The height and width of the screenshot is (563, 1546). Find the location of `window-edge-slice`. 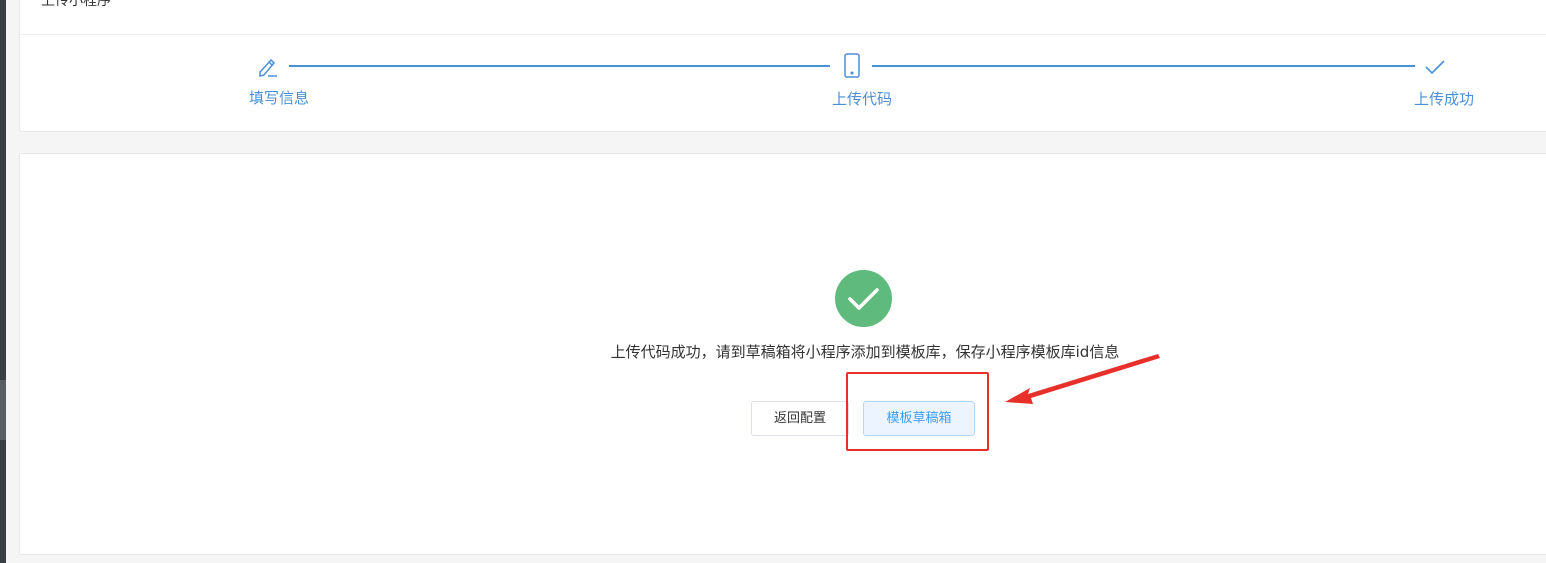

window-edge-slice is located at coordinates (3, 410).